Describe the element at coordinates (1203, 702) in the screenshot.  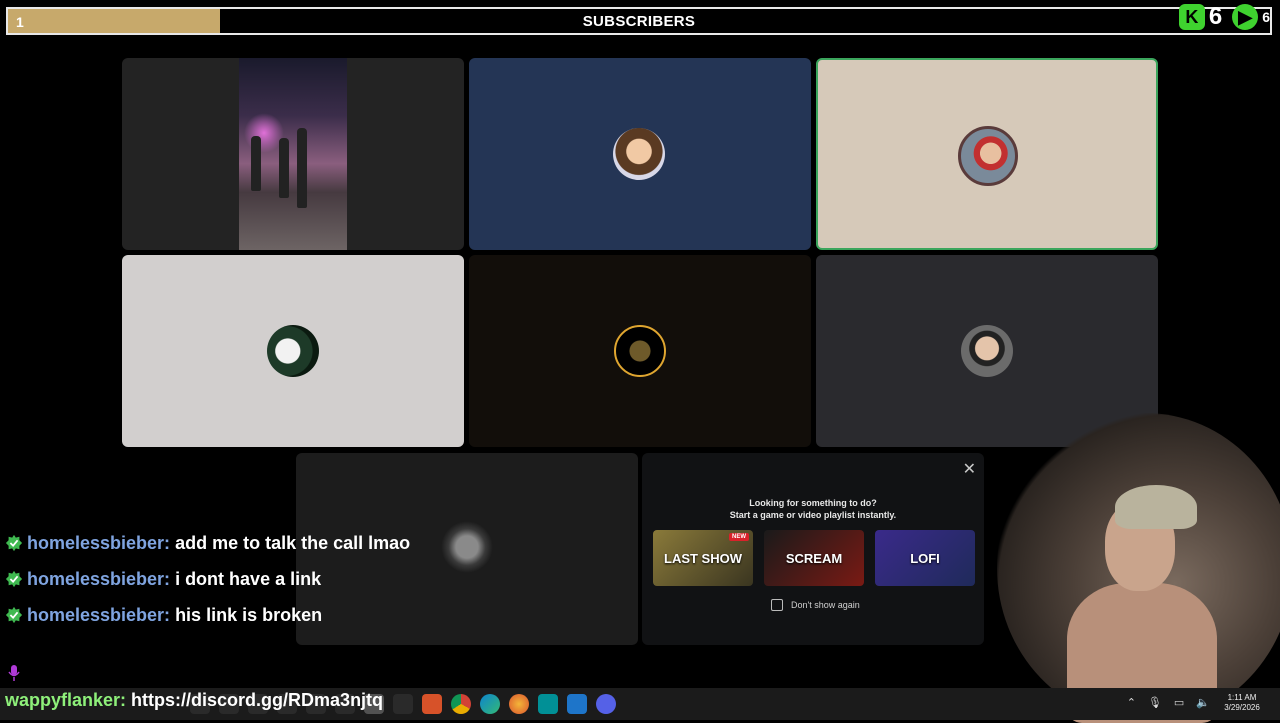
I see `volume-icon: 🔈` at that location.